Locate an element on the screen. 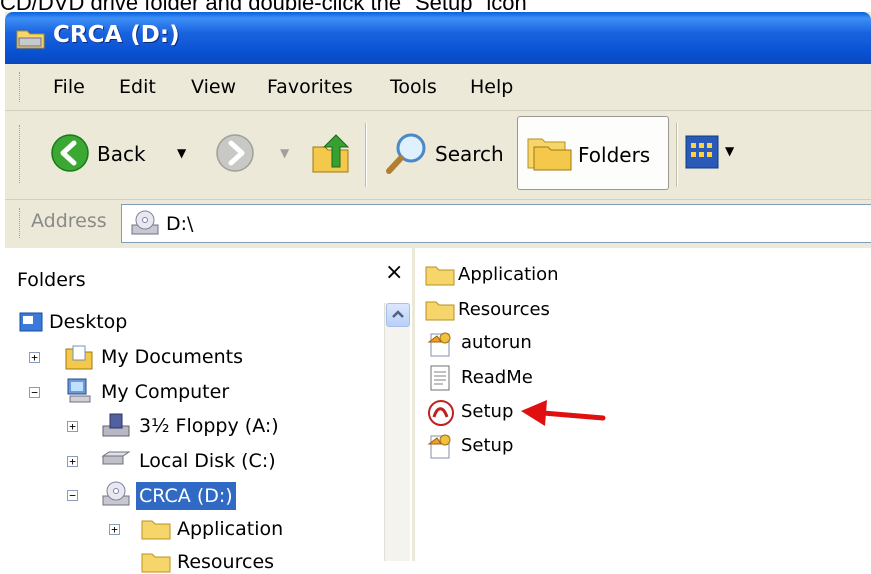 Image resolution: width=871 pixels, height=574 pixels. tree-item-my-documents: My Documents is located at coordinates (172, 357).